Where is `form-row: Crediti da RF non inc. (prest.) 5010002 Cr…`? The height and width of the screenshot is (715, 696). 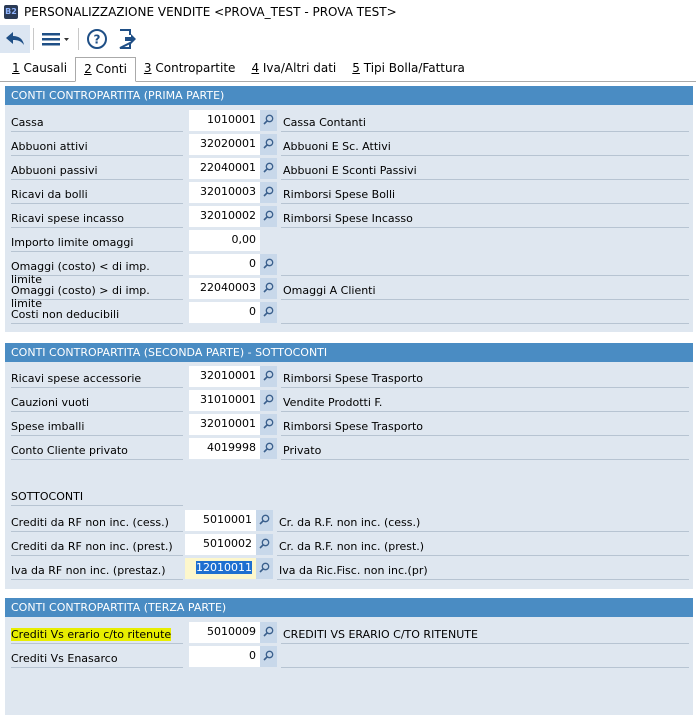
form-row: Crediti da RF non inc. (prest.) 5010002 Cr… is located at coordinates (349, 545).